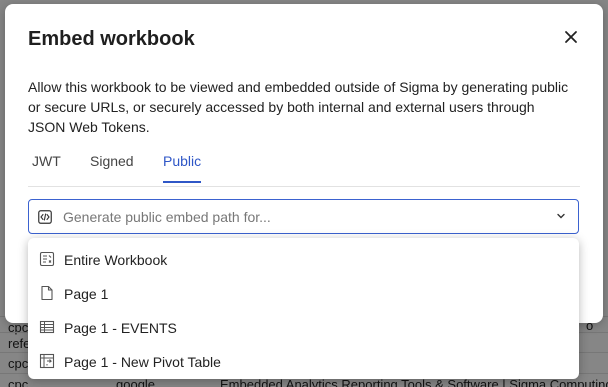 This screenshot has height=387, width=608. I want to click on page-icon, so click(47, 293).